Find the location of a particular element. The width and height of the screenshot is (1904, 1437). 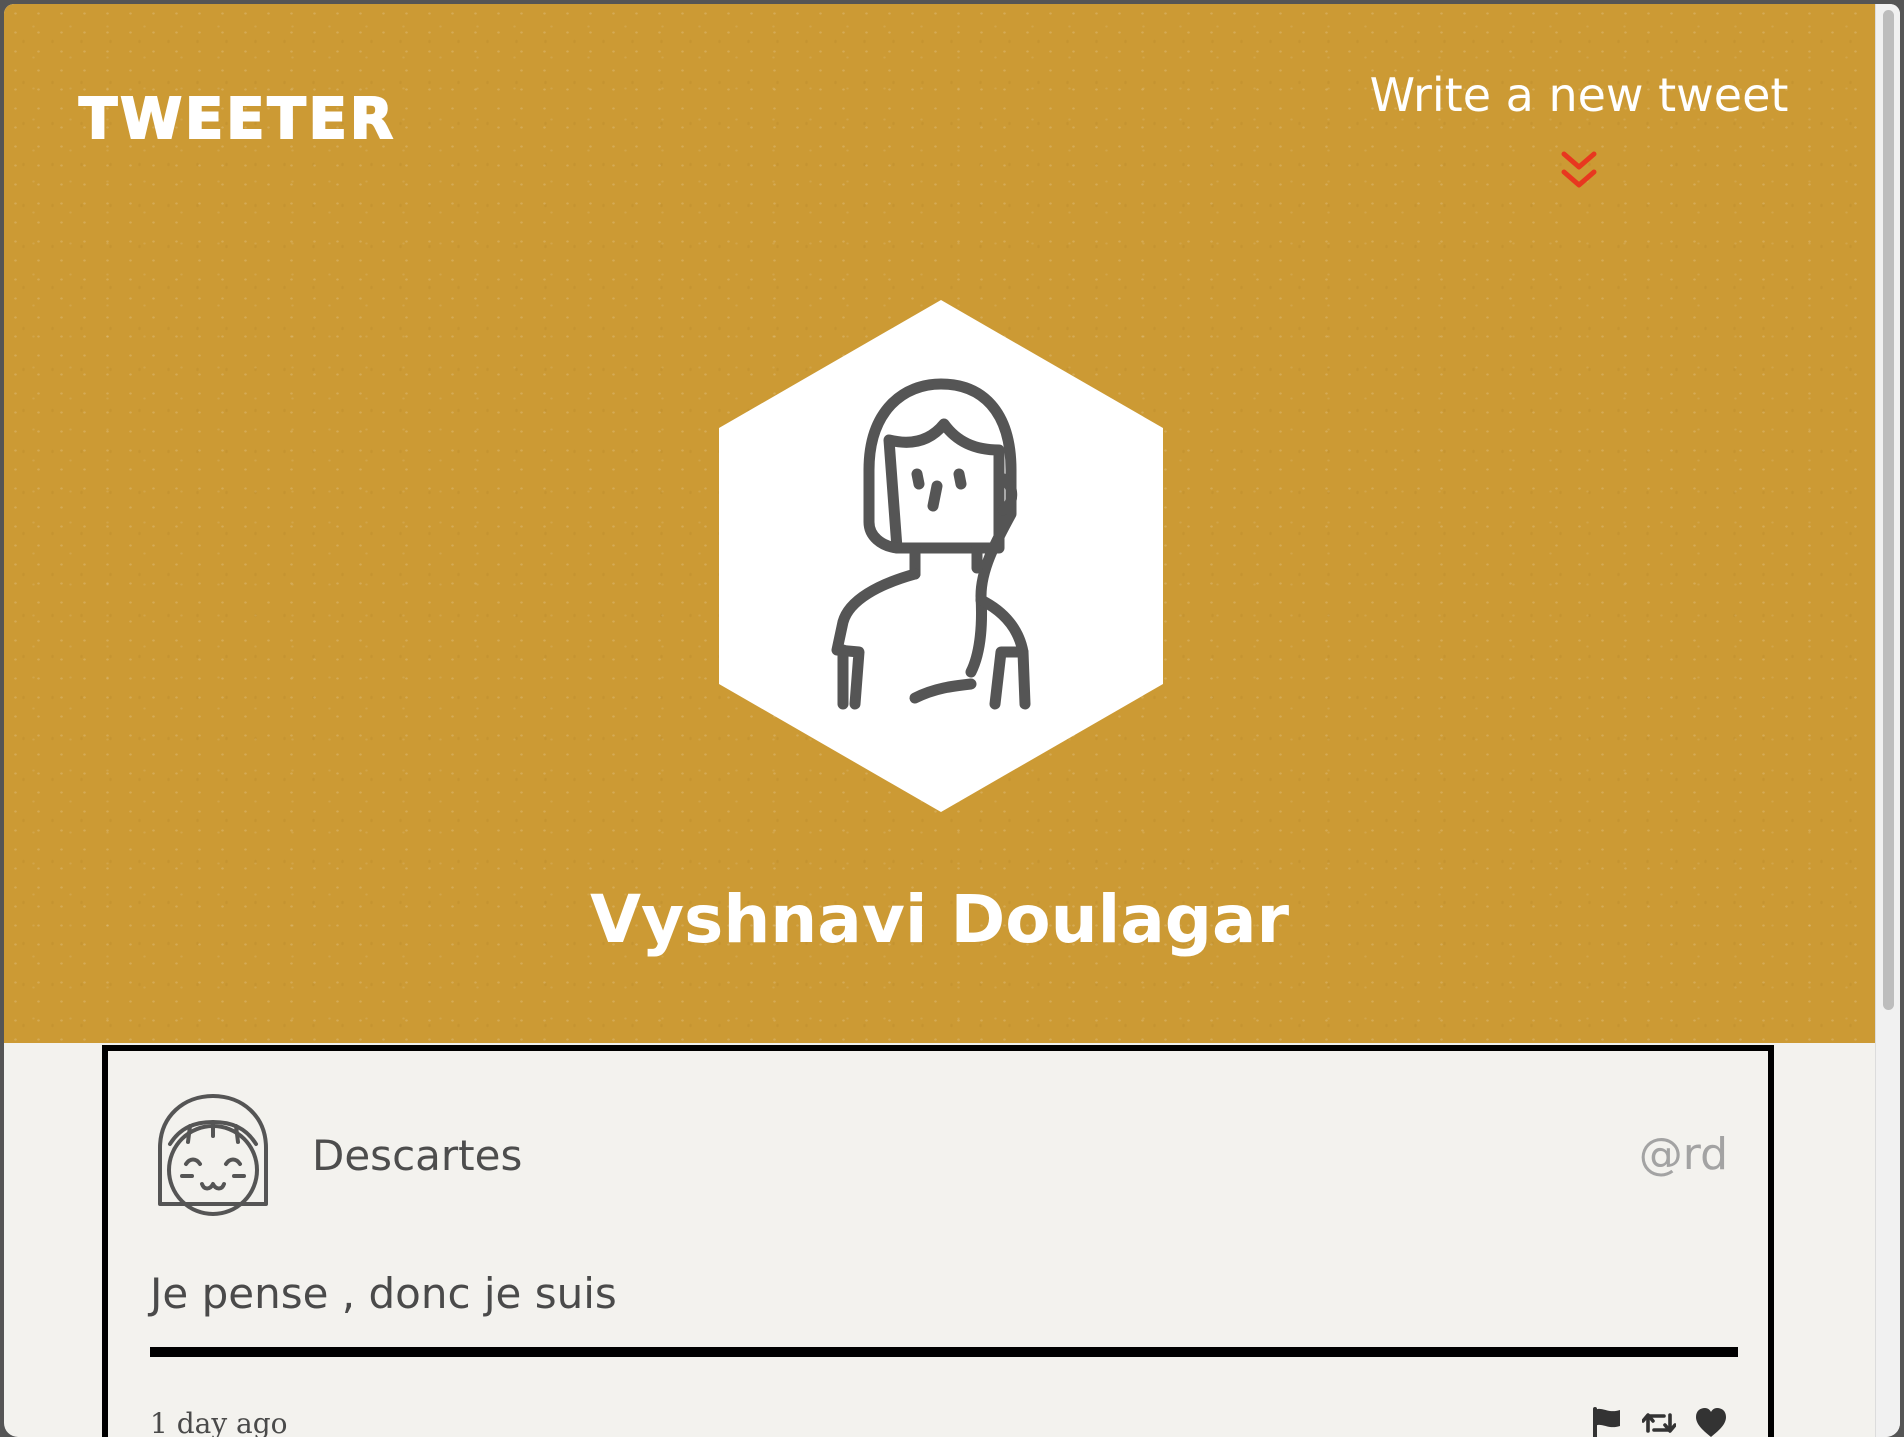

tweet-divider is located at coordinates (944, 1352).